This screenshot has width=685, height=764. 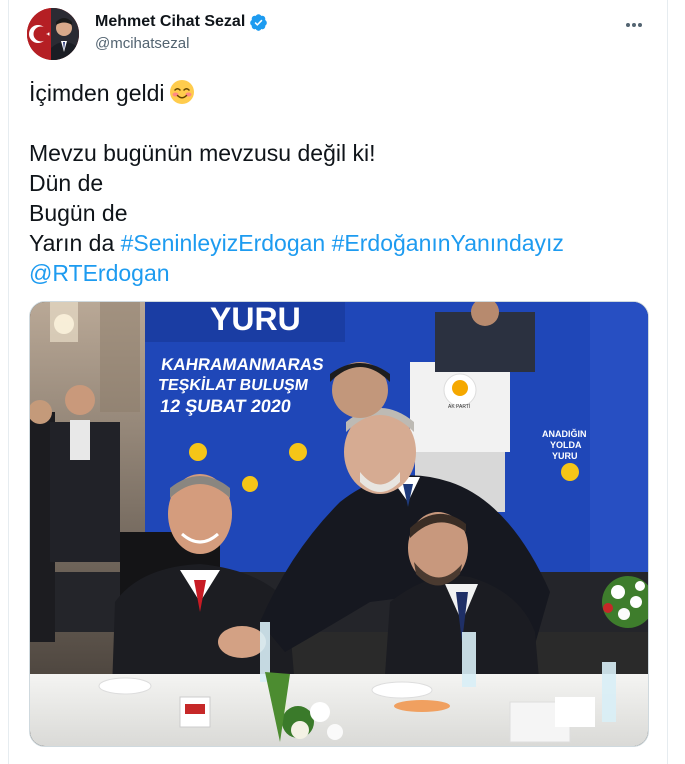 I want to click on tweet-line-3: Dün de, so click(x=66, y=183).